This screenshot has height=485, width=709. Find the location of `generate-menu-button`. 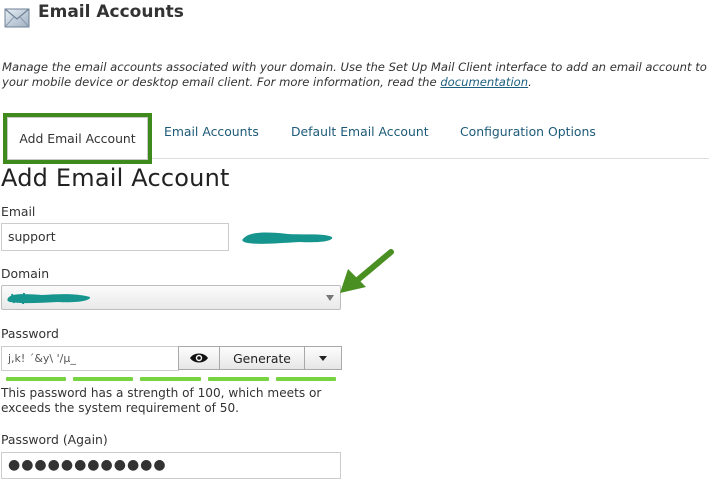

generate-menu-button is located at coordinates (323, 358).